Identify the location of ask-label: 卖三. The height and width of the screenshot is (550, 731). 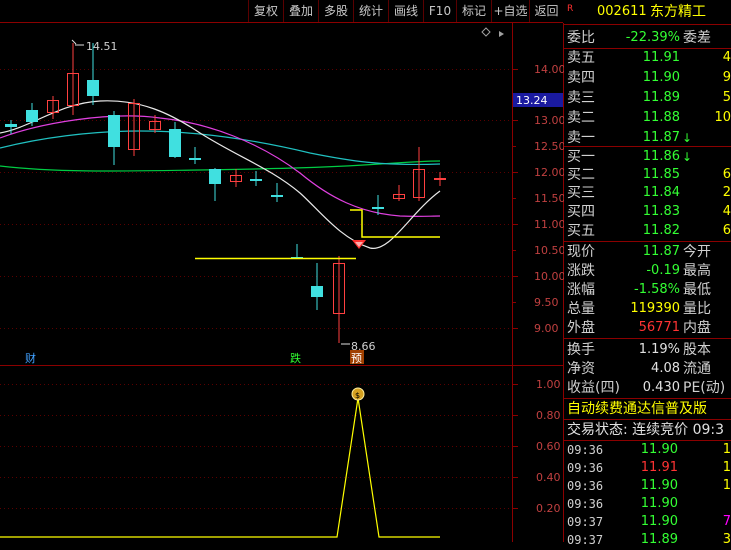
(581, 98).